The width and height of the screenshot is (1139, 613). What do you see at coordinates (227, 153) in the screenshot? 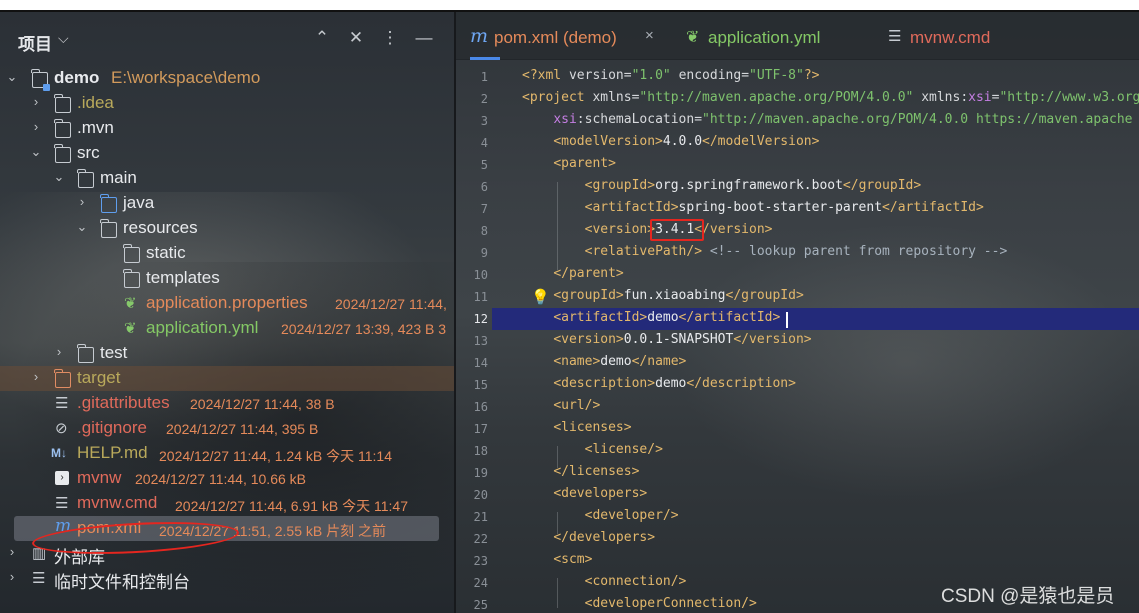
I see `tree-item-src: ⌄ src` at bounding box center [227, 153].